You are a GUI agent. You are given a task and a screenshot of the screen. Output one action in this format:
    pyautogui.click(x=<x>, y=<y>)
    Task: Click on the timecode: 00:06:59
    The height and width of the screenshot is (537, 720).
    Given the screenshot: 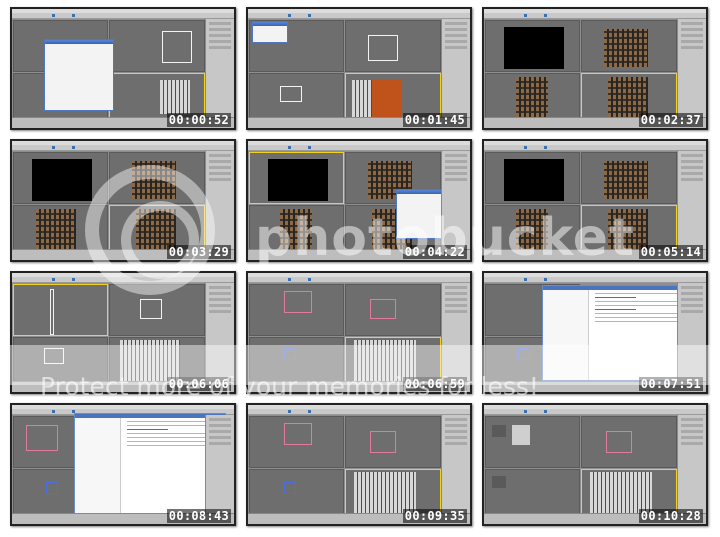 What is the action you would take?
    pyautogui.click(x=434, y=384)
    